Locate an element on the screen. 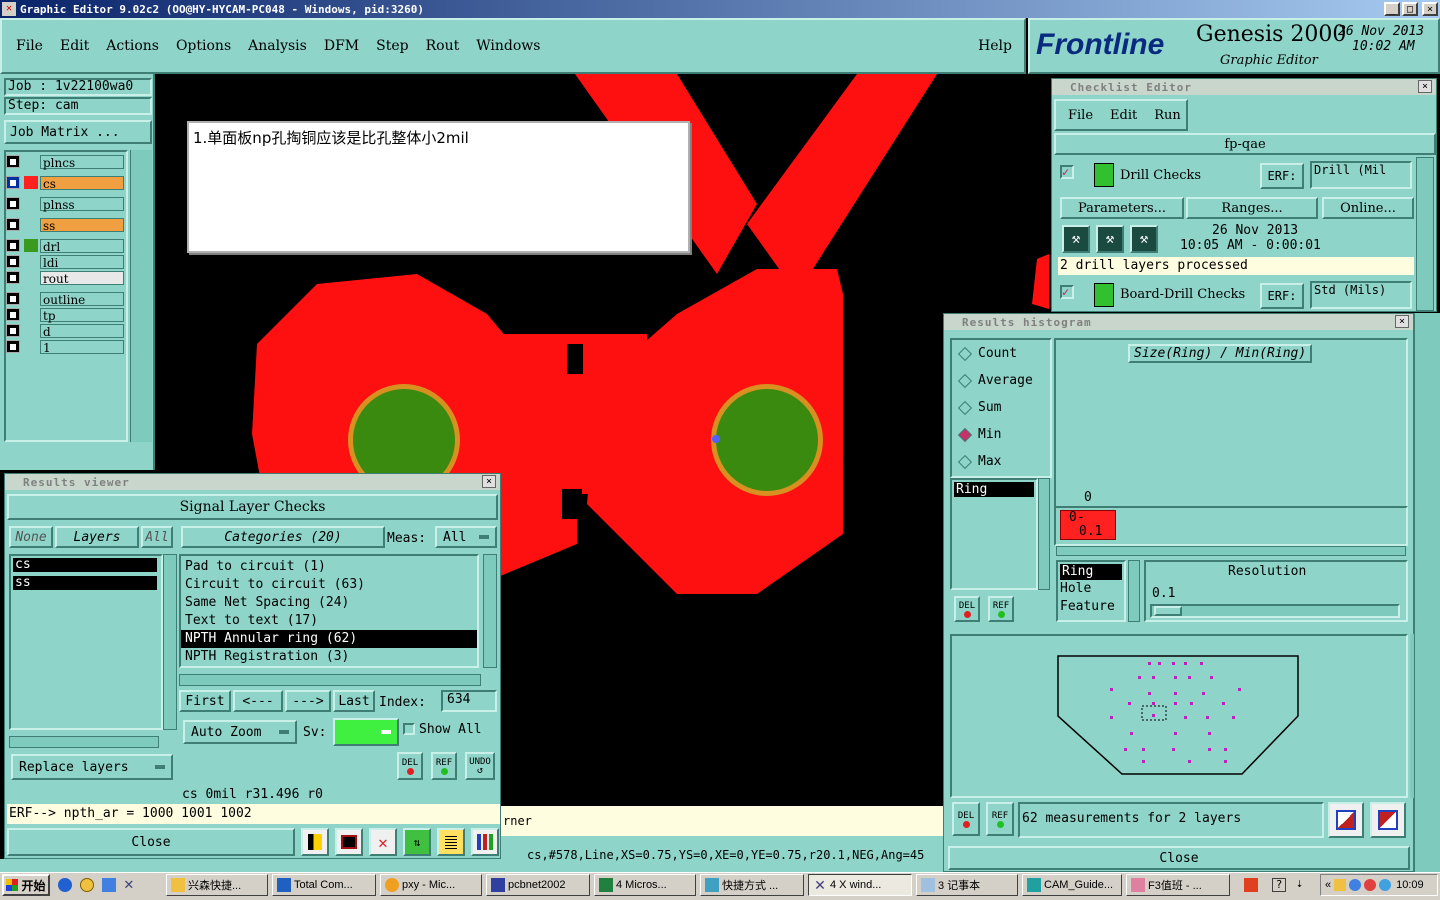  checklist-menu-run: Run is located at coordinates (1167, 115).